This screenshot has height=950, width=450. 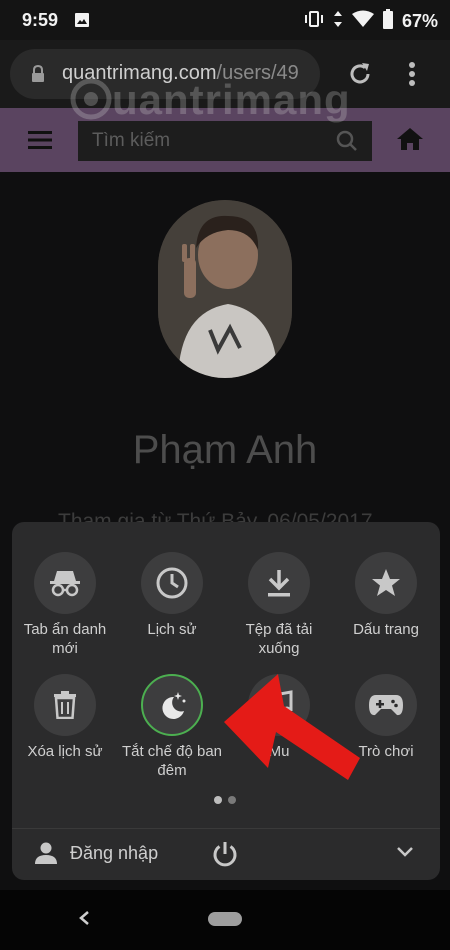 I want to click on site-search-input: Tìm kiếm, so click(x=225, y=141).